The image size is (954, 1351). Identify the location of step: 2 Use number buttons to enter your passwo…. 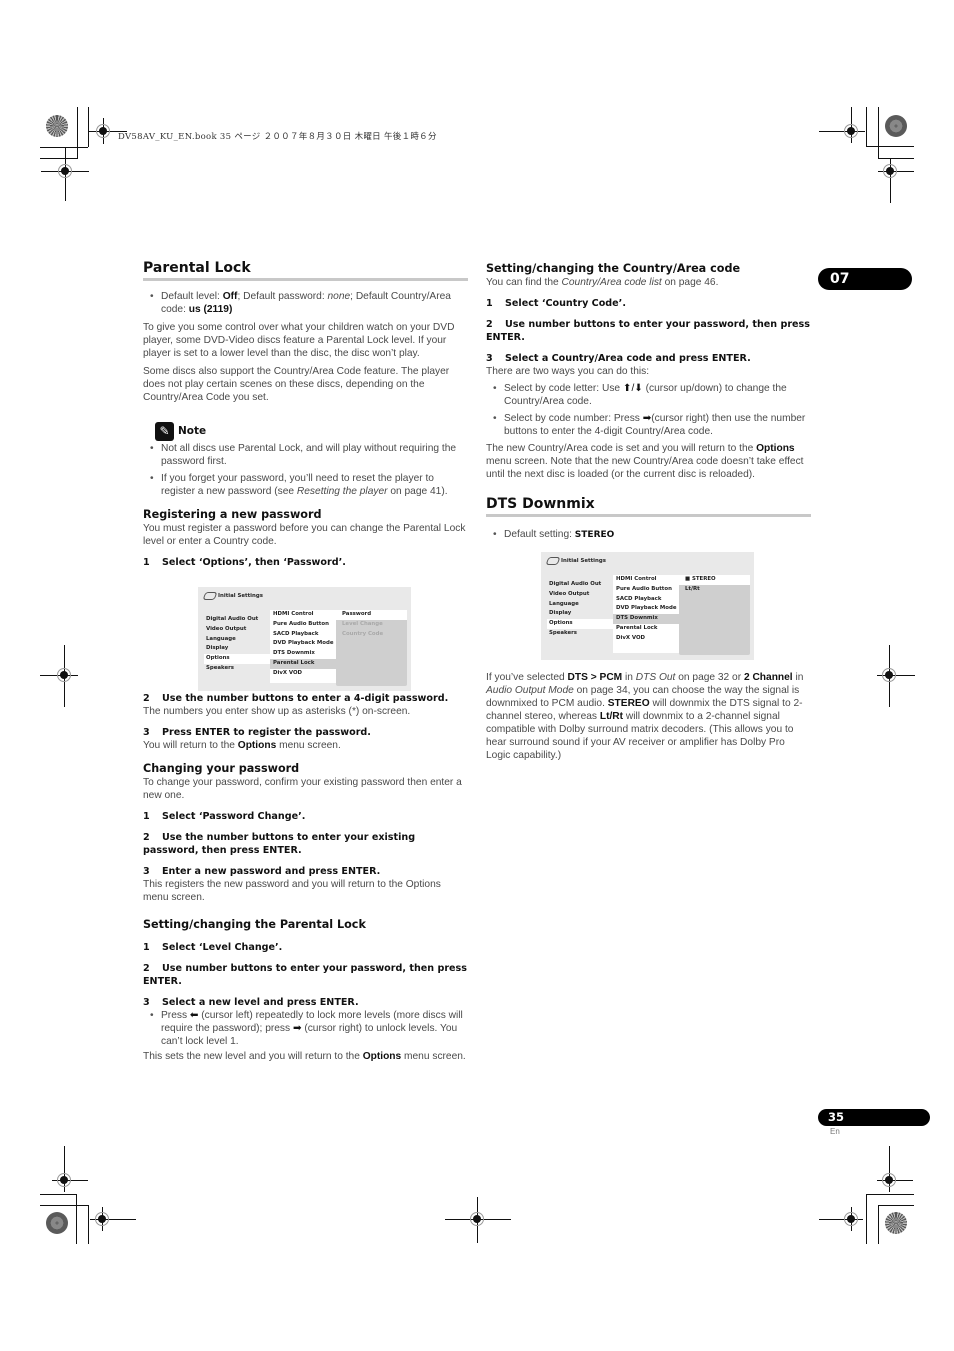
(305, 975).